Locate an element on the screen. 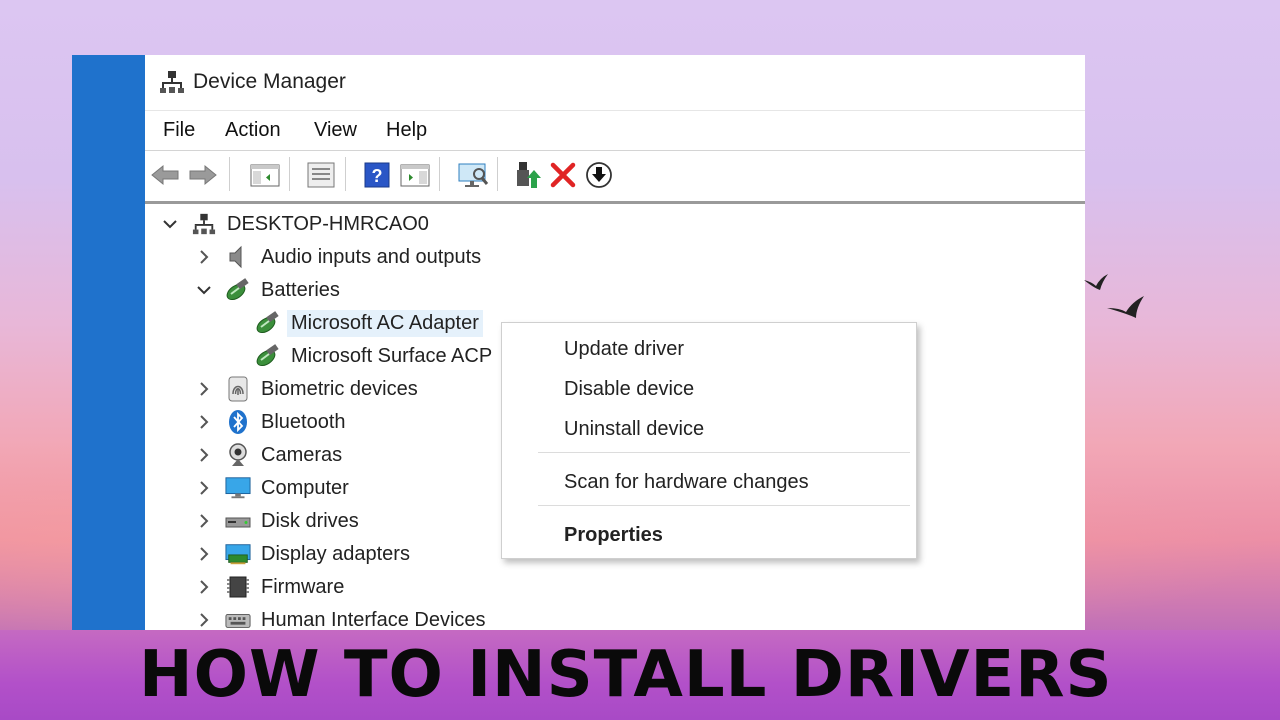  menu-help: Help is located at coordinates (406, 130).